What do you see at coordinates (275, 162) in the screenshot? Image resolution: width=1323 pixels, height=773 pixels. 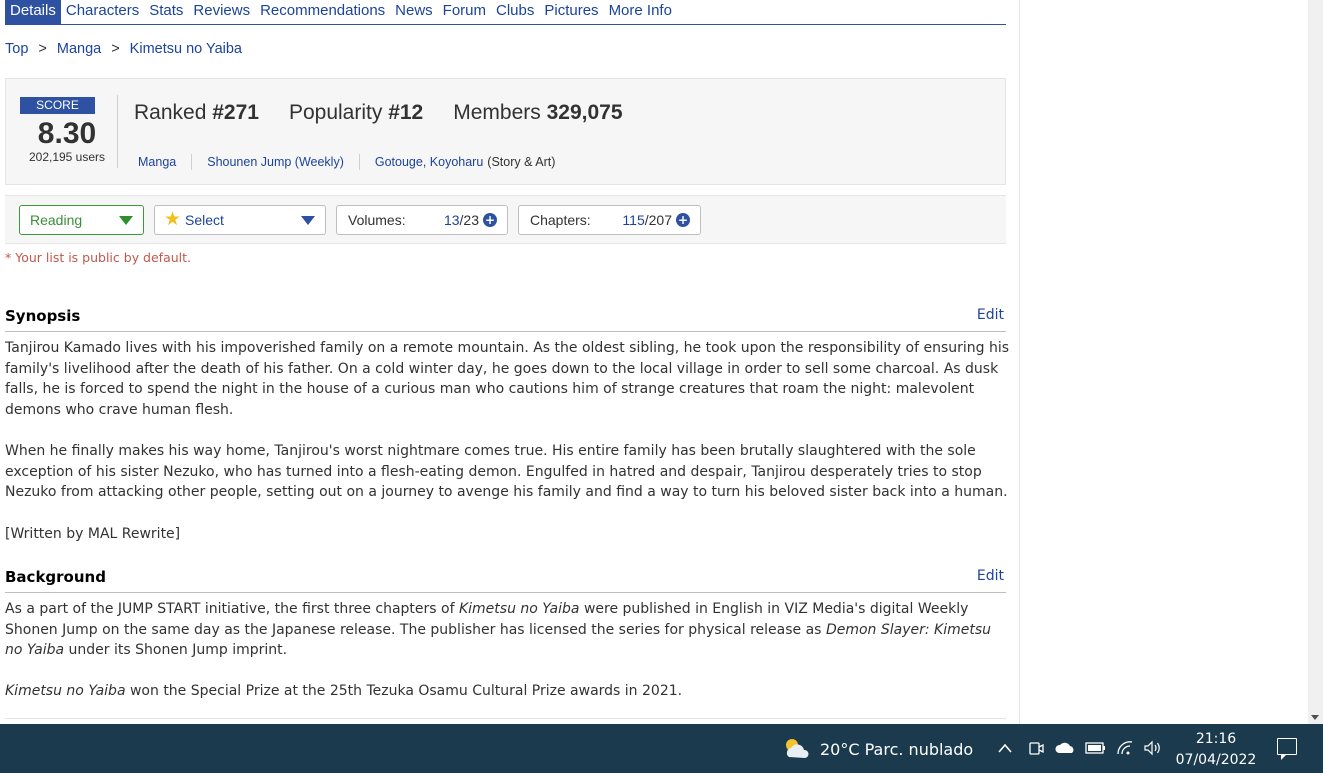 I see `serialization-link: Shounen Jump (Weekly)` at bounding box center [275, 162].